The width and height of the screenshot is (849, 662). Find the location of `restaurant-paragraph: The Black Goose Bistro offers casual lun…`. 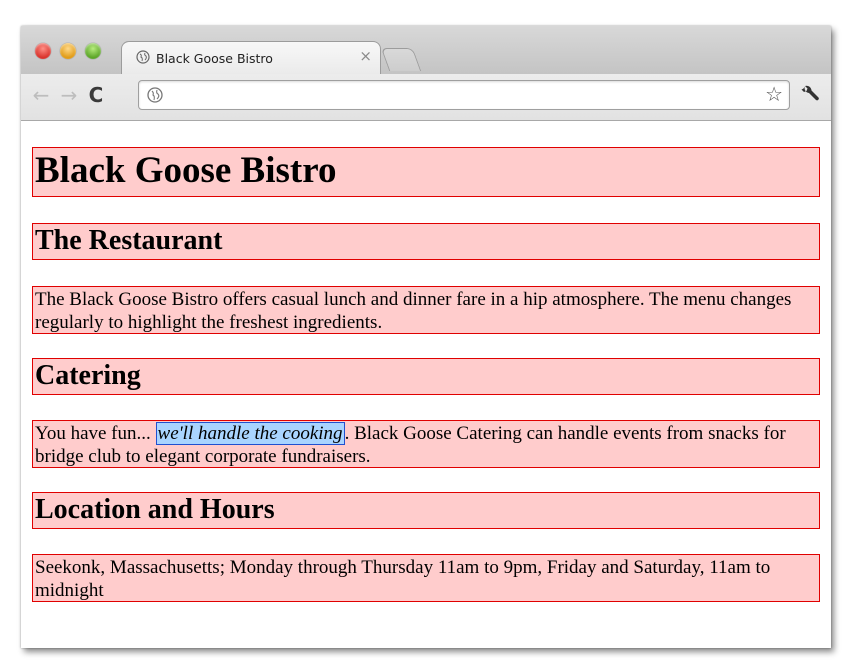

restaurant-paragraph: The Black Goose Bistro offers casual lun… is located at coordinates (426, 310).